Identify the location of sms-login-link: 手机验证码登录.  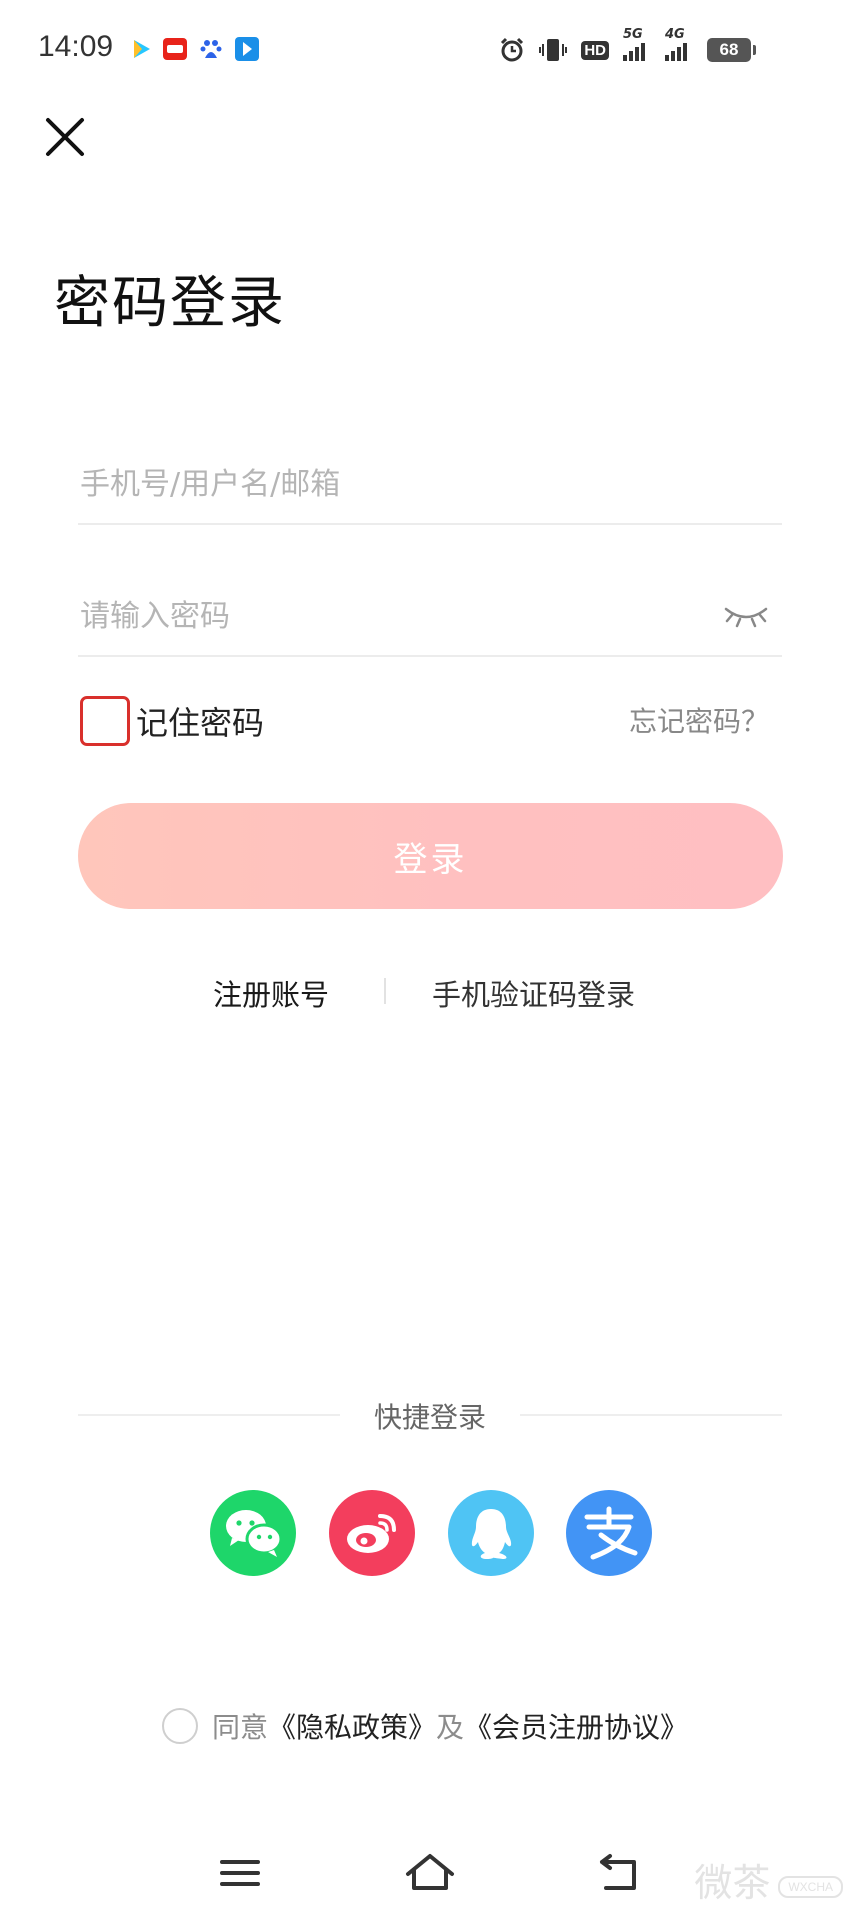
(533, 993).